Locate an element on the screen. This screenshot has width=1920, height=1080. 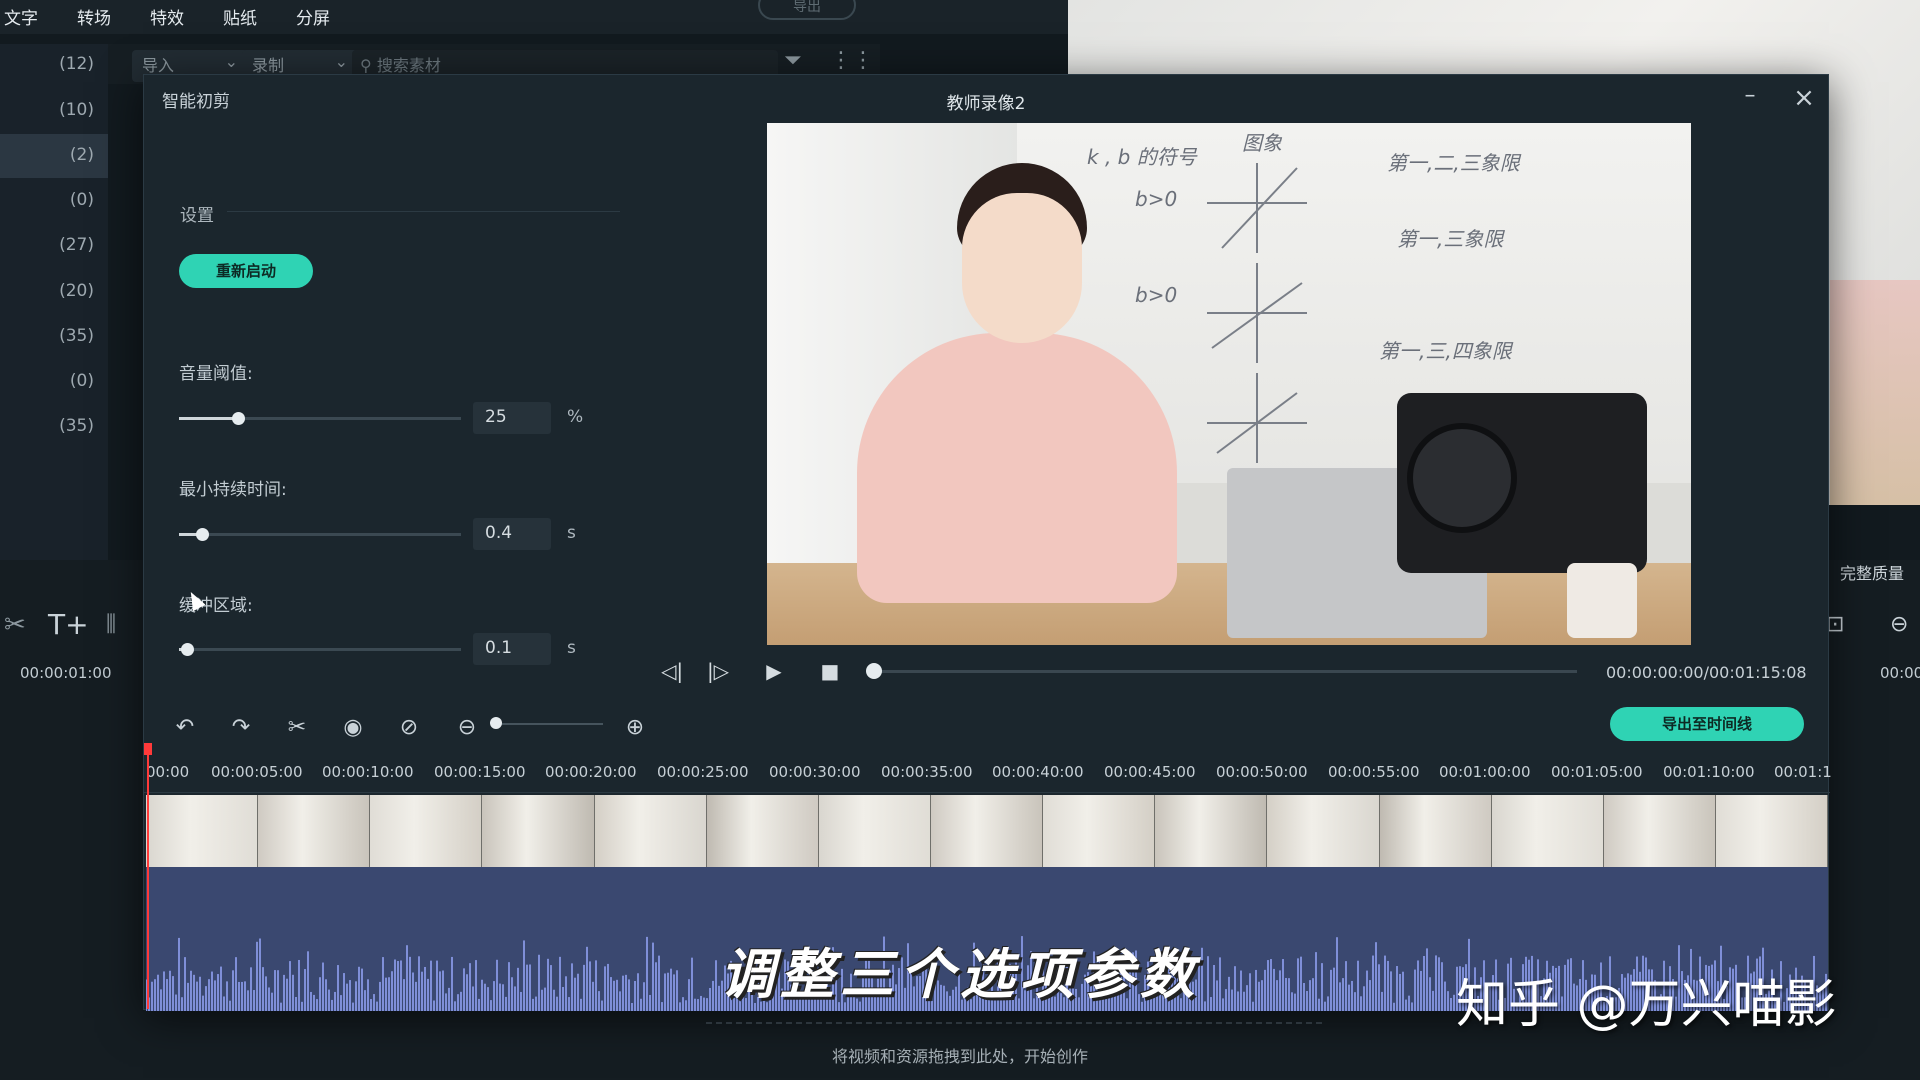
chevron-down-icon: ⌄ is located at coordinates (231, 61).